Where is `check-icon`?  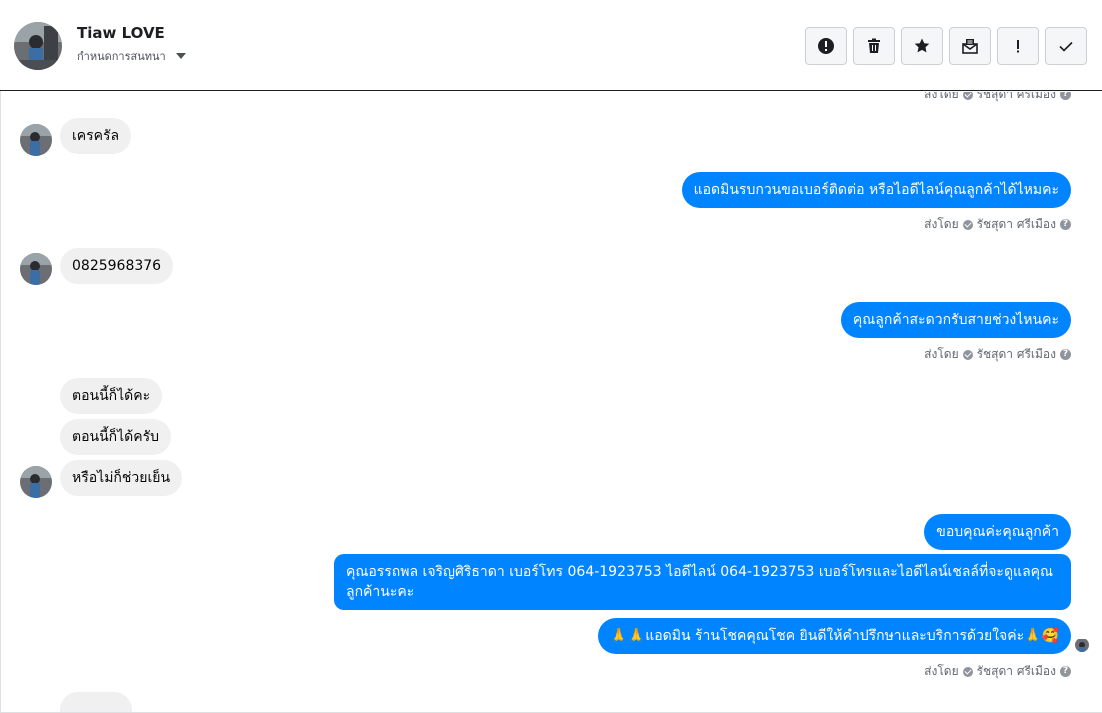 check-icon is located at coordinates (1066, 46).